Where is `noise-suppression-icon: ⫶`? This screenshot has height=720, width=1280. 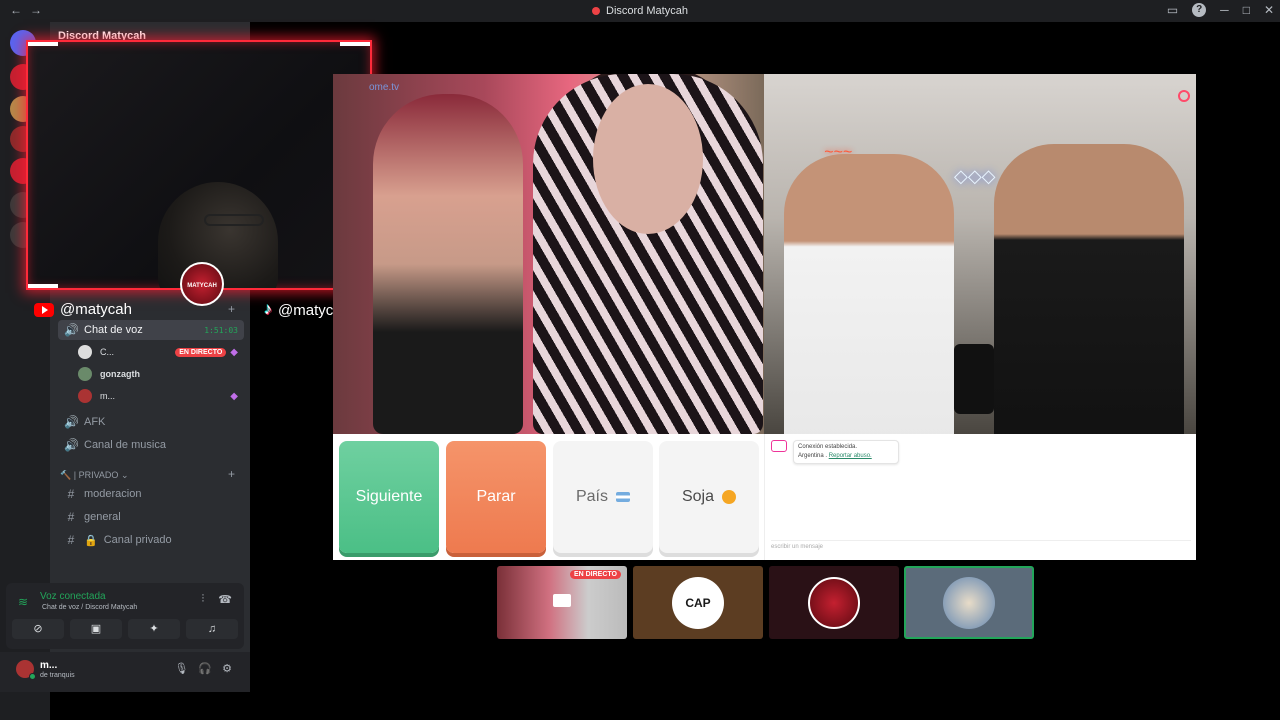
noise-suppression-icon: ⫶ is located at coordinates (203, 599).